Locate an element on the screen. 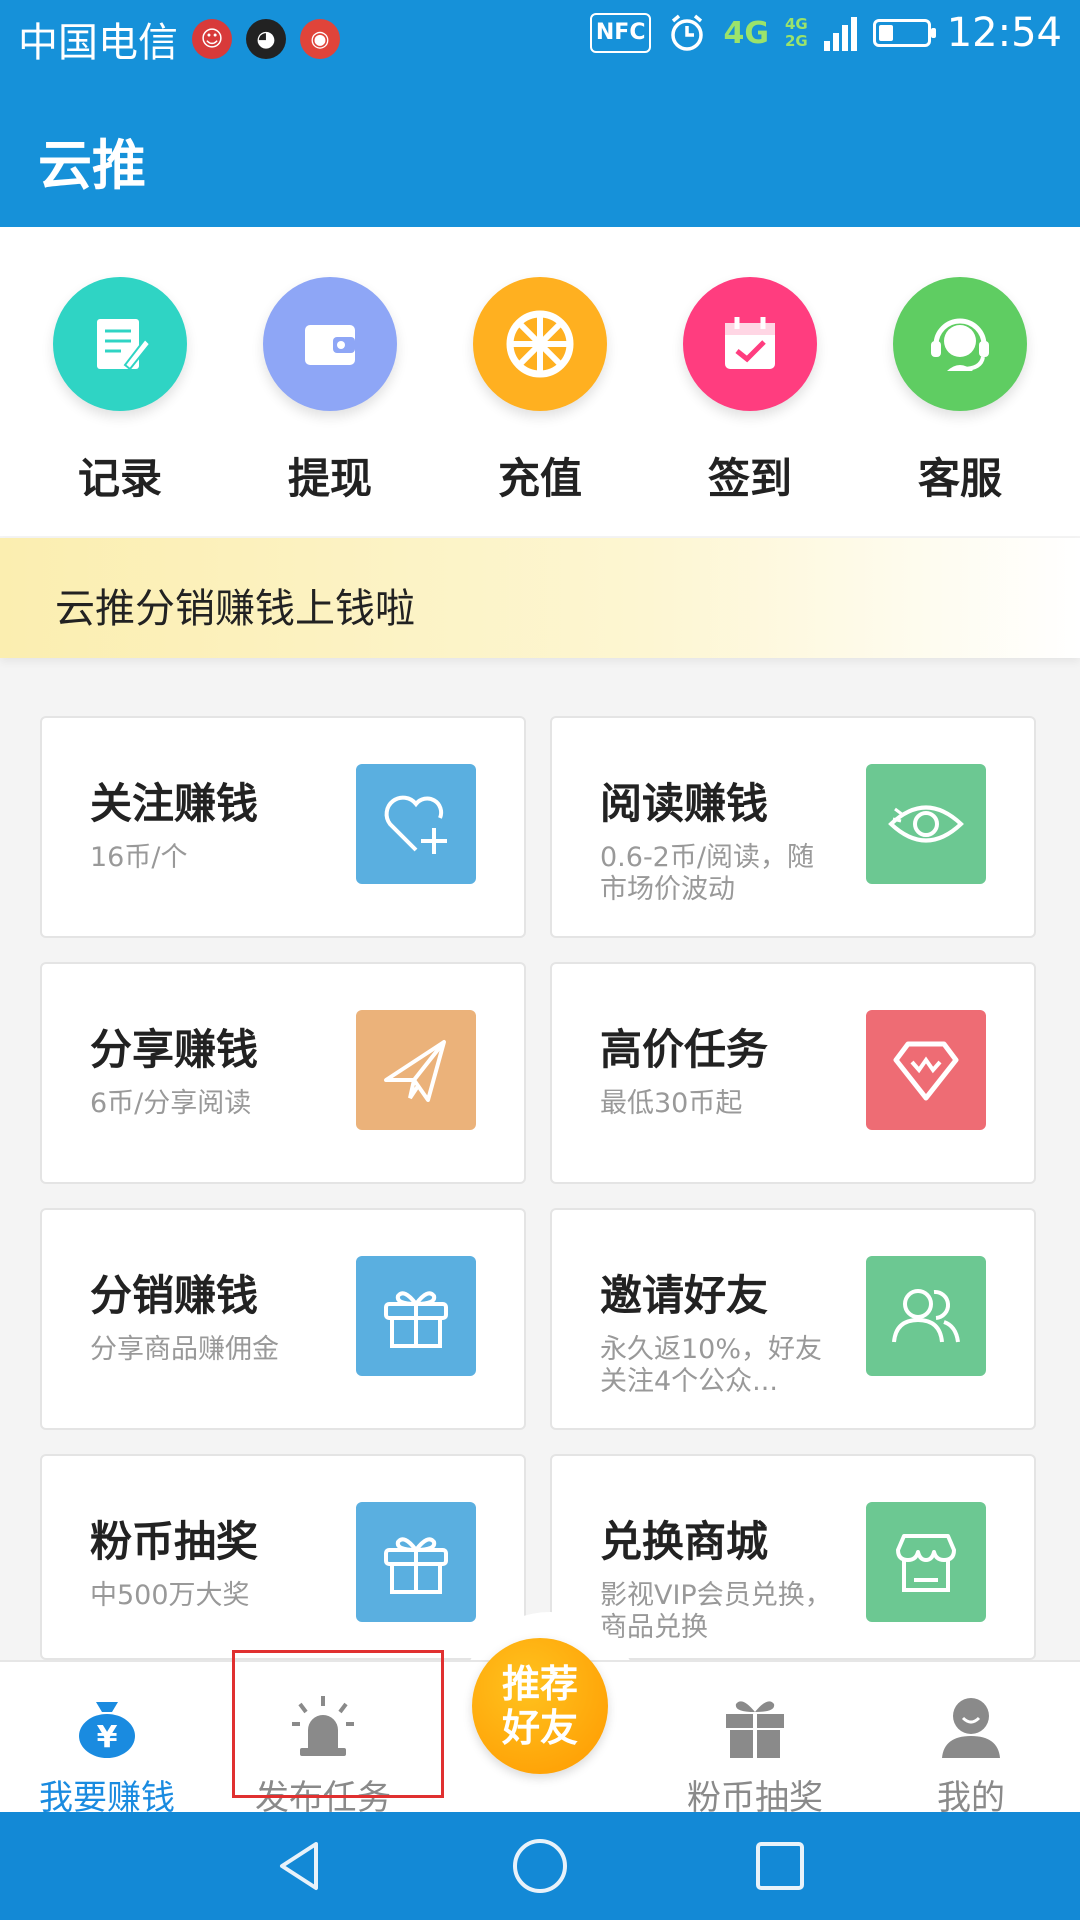  alarm-icon is located at coordinates (687, 32).